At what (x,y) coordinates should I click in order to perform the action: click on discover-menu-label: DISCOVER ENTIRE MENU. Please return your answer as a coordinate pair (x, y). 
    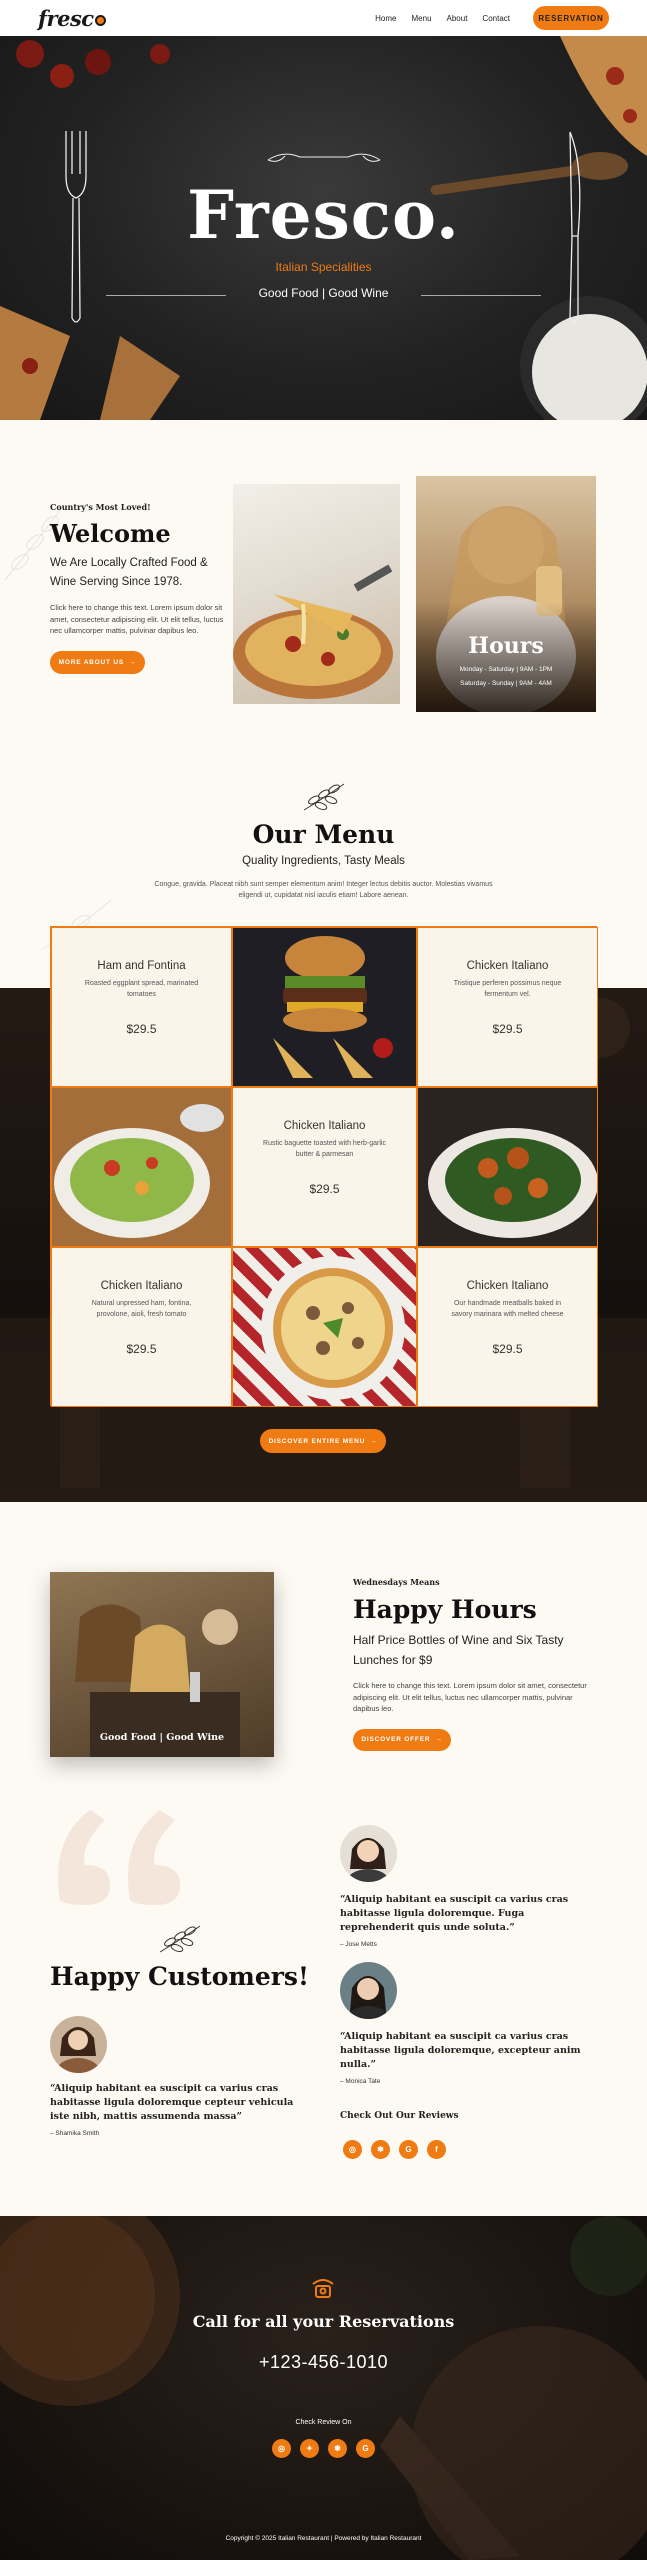
    Looking at the image, I should click on (317, 1441).